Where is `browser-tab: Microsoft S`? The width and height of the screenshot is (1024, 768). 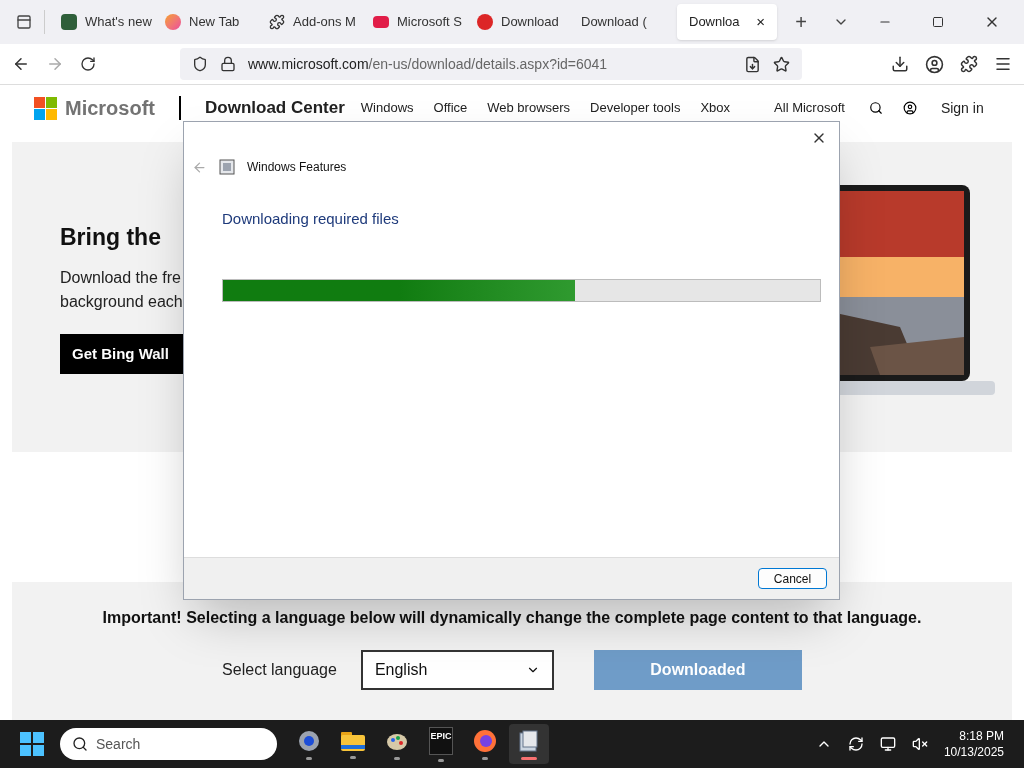 browser-tab: Microsoft S is located at coordinates (415, 22).